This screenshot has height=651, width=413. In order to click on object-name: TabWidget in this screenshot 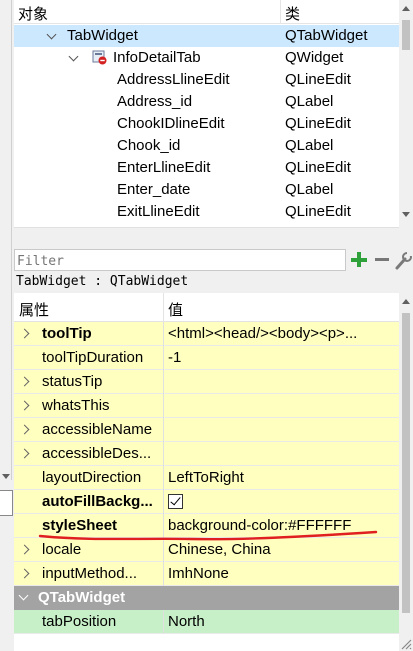, I will do `click(102, 35)`.